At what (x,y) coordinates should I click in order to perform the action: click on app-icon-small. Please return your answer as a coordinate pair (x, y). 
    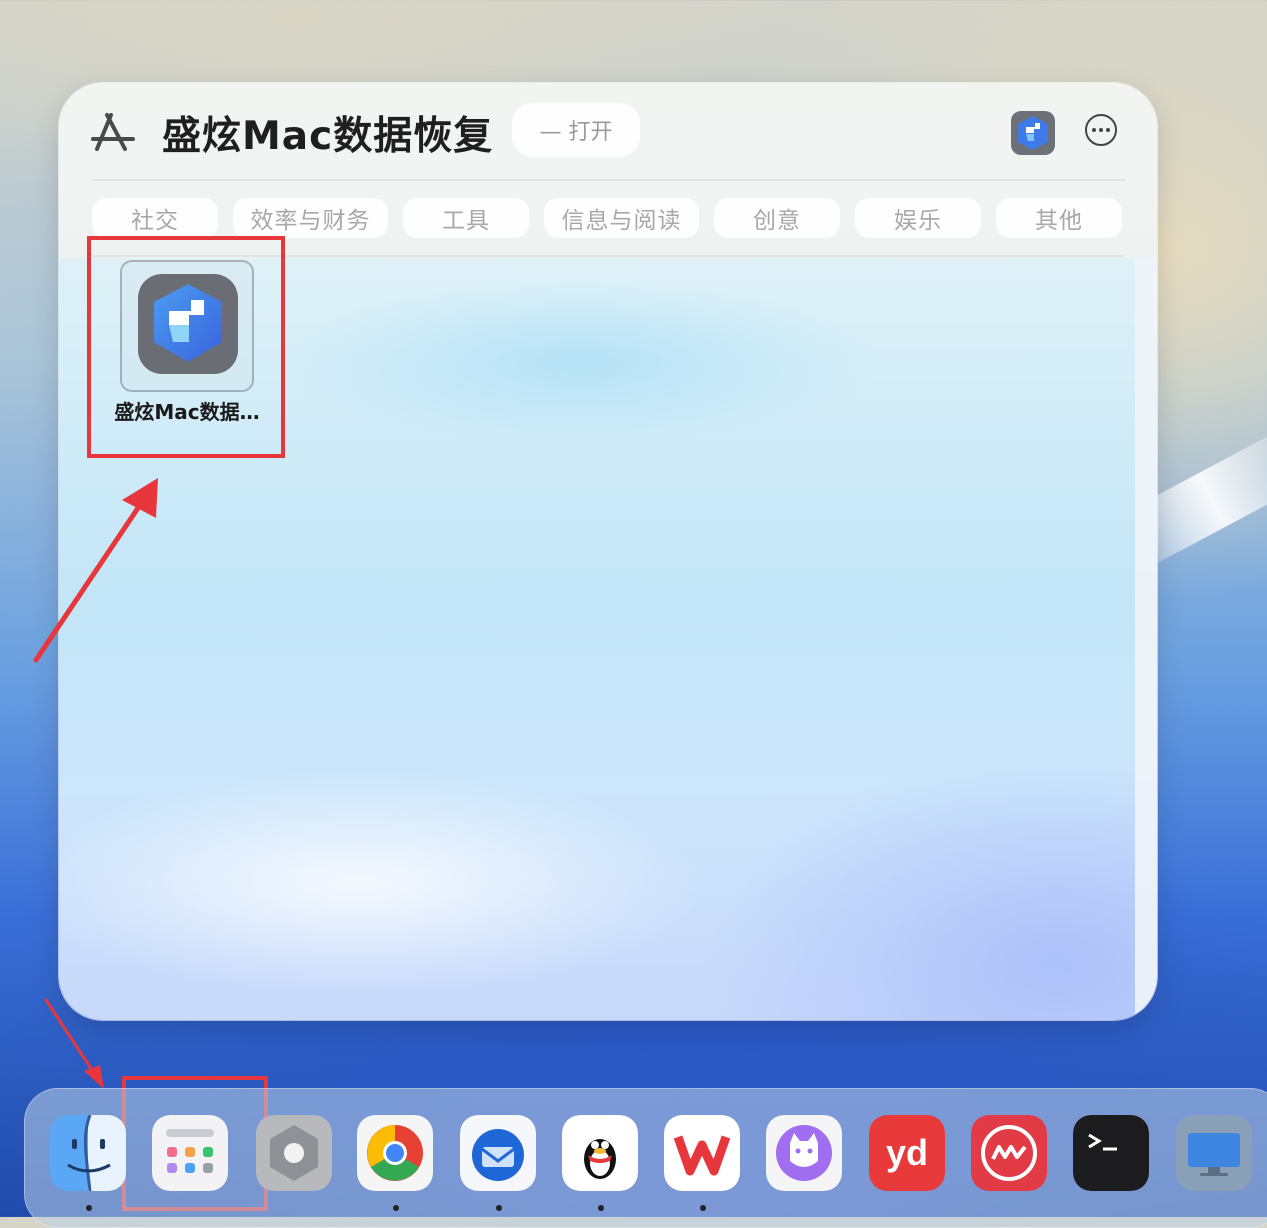
    Looking at the image, I should click on (1033, 133).